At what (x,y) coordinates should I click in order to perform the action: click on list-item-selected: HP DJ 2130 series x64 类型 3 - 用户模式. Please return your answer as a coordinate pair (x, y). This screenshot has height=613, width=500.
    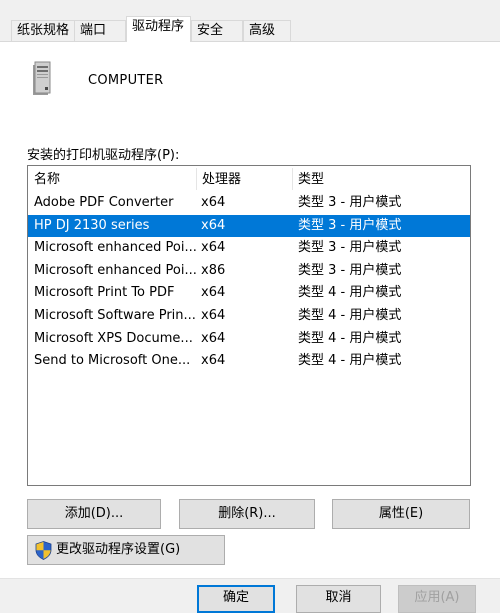
    Looking at the image, I should click on (249, 226).